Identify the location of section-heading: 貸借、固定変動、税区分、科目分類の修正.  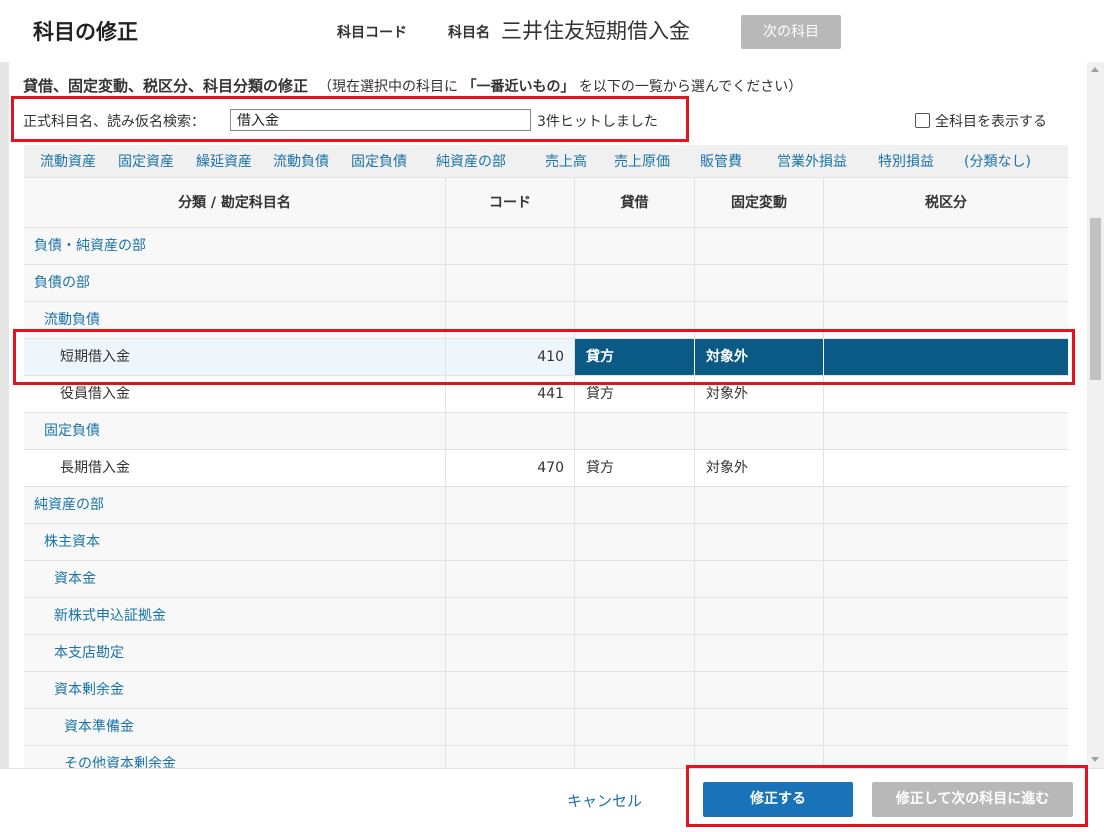
(166, 86).